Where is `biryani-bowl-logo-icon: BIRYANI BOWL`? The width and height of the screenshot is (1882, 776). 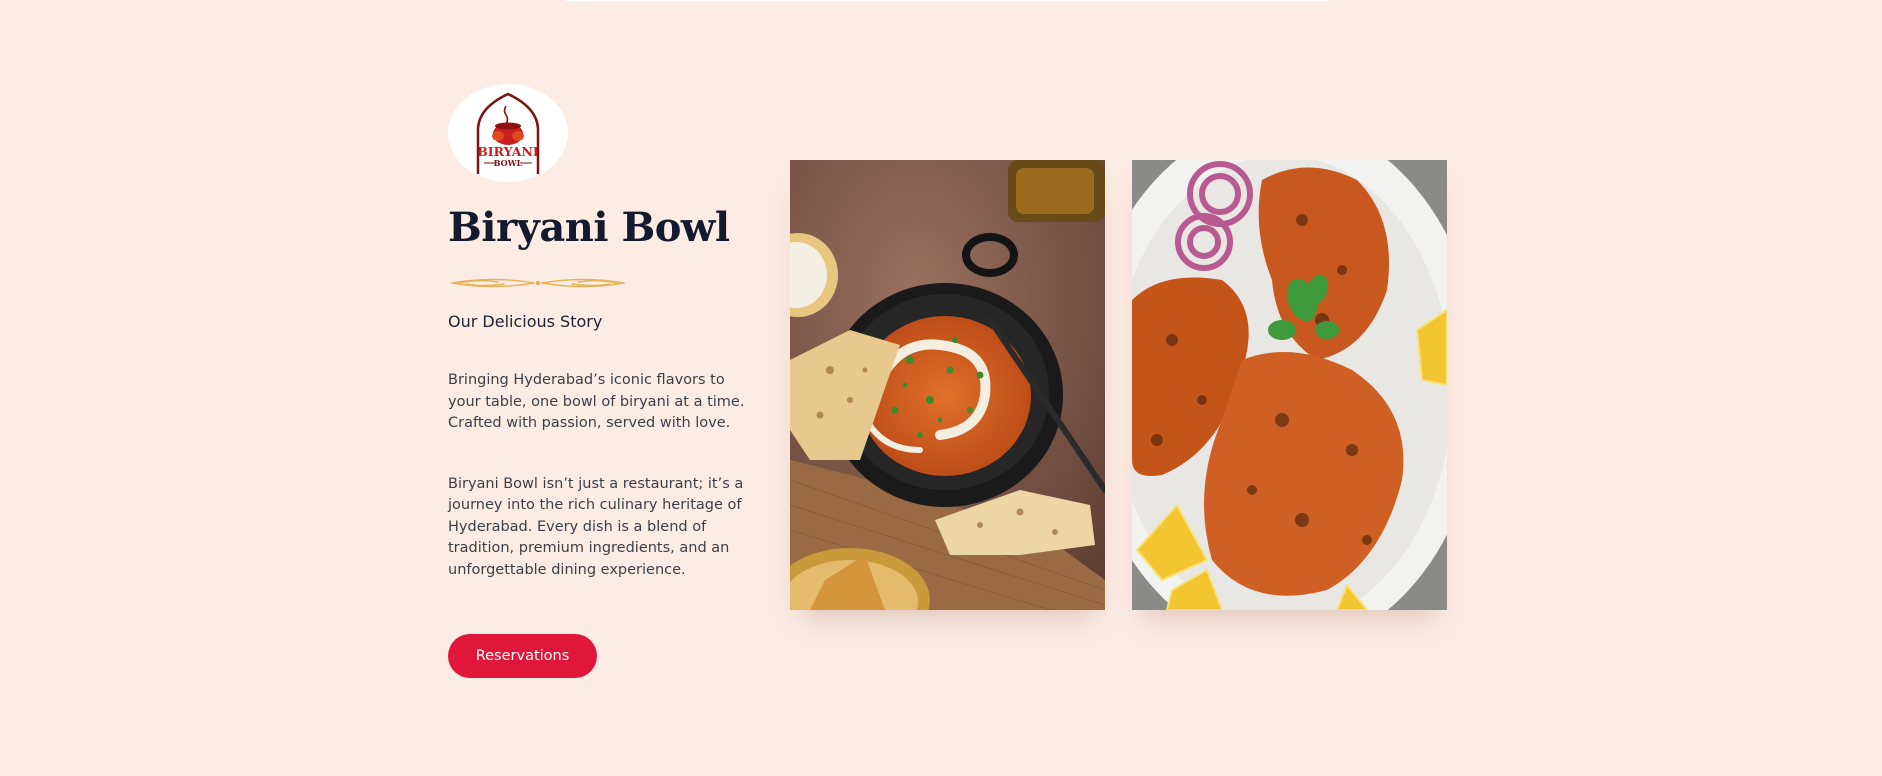 biryani-bowl-logo-icon: BIRYANI BOWL is located at coordinates (508, 133).